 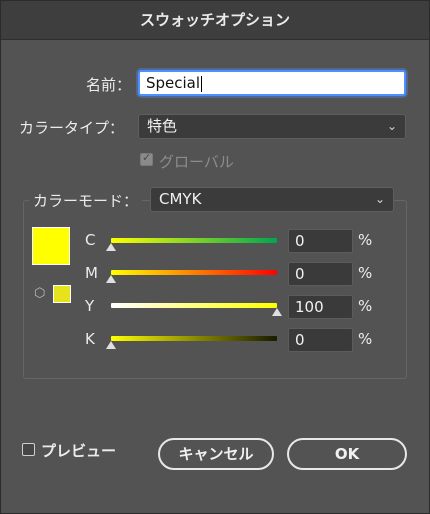 I want to click on color-type-dropdown: 特色 ⌄, so click(x=272, y=126).